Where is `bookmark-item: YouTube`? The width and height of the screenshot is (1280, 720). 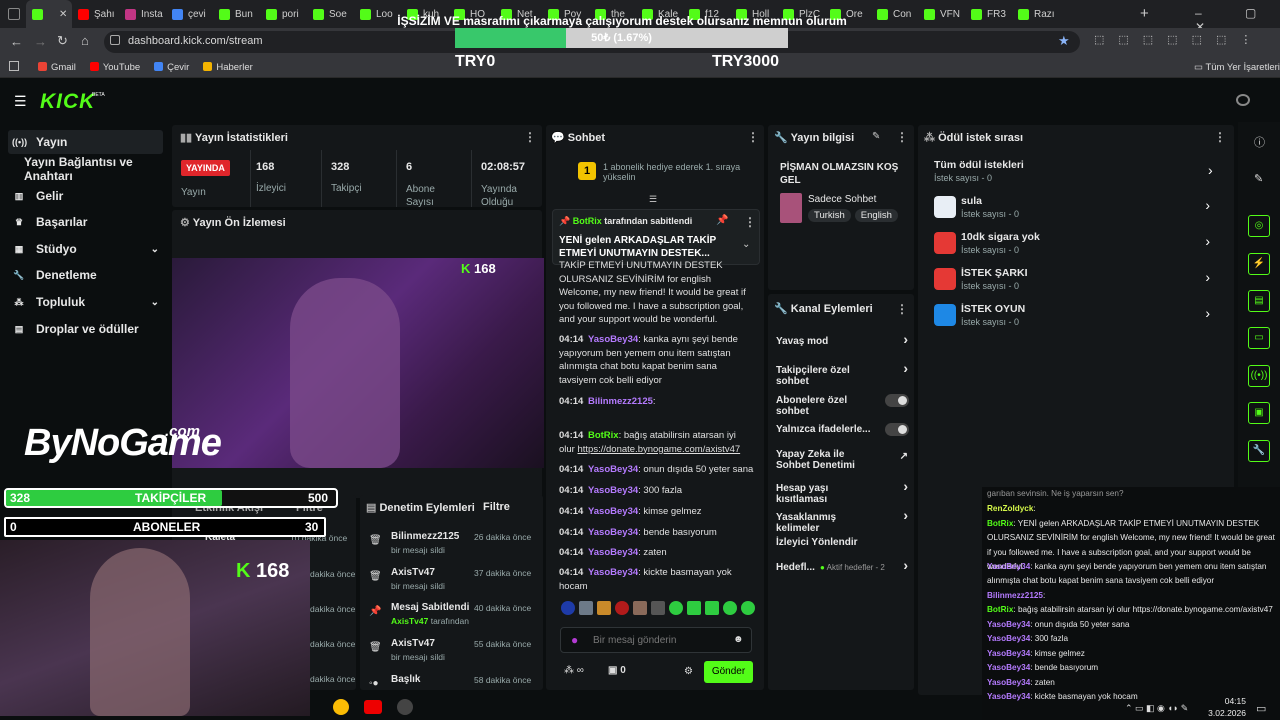 bookmark-item: YouTube is located at coordinates (114, 67).